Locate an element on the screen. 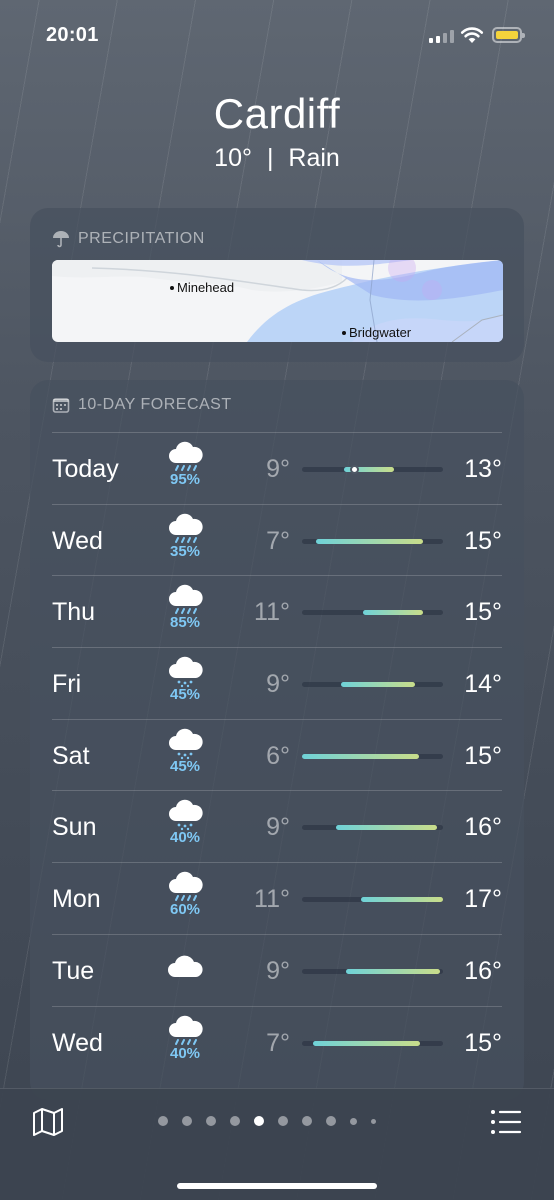  weather-condition: 60% is located at coordinates (185, 894).